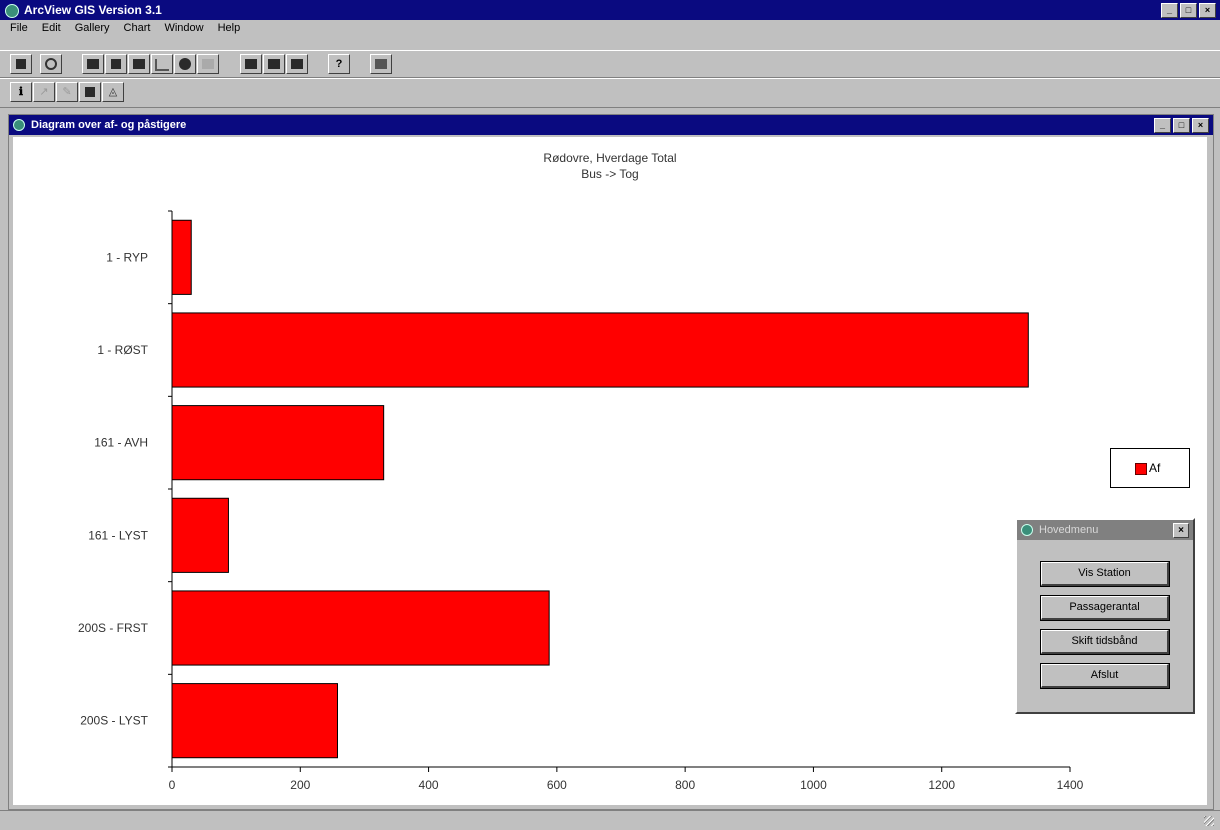  What do you see at coordinates (557, 785) in the screenshot?
I see `x-tick-label: 600` at bounding box center [557, 785].